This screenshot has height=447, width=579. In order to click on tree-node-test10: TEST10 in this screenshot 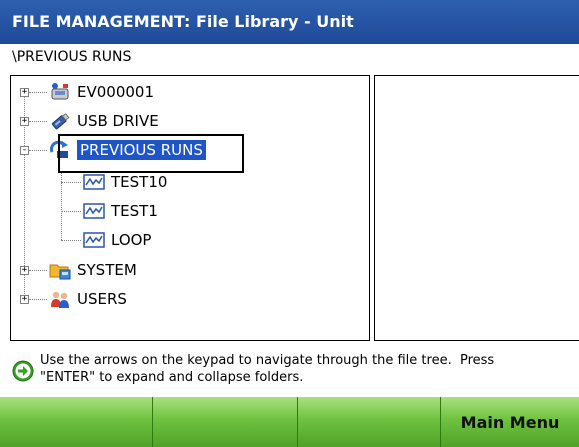, I will do `click(125, 182)`.